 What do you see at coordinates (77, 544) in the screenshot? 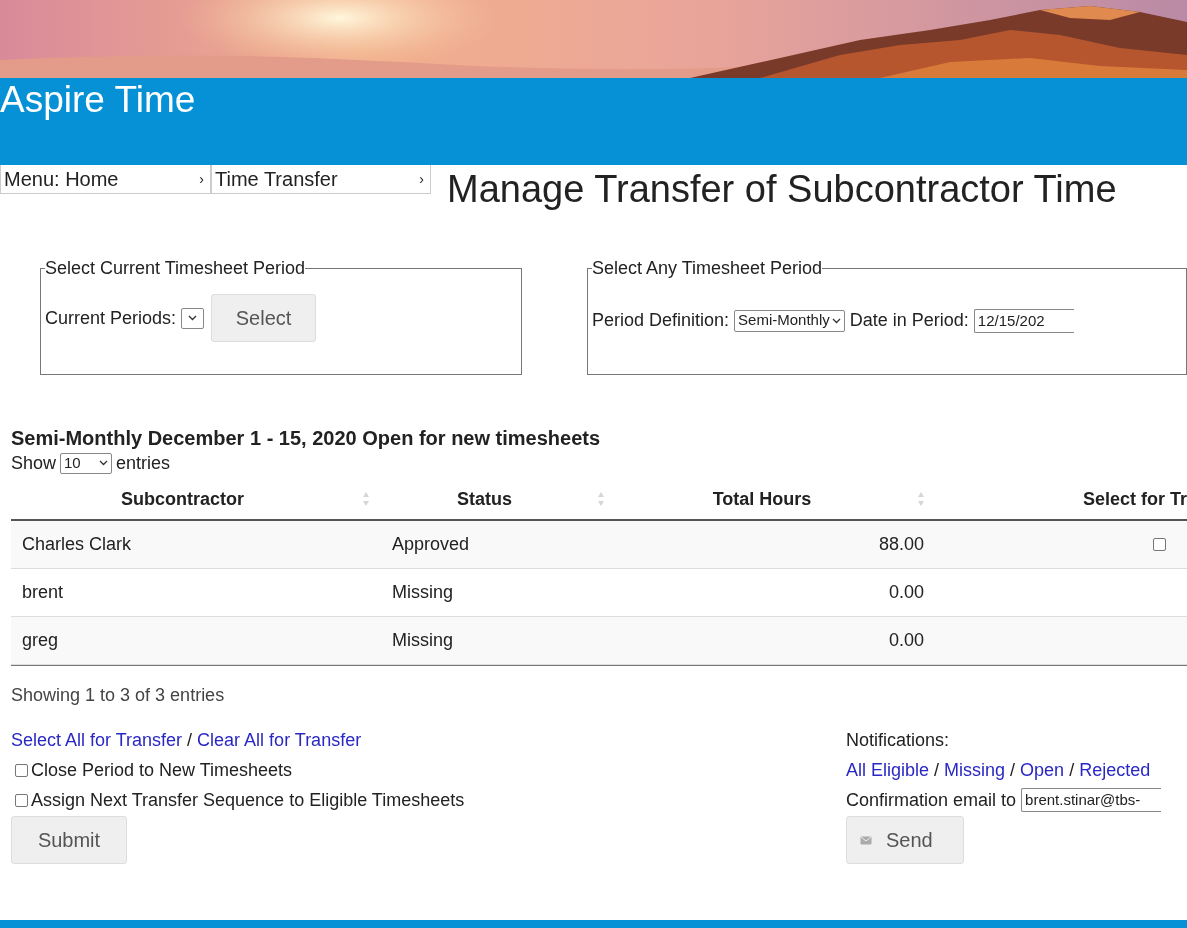
I see `table-cell-text: Charles Clark` at bounding box center [77, 544].